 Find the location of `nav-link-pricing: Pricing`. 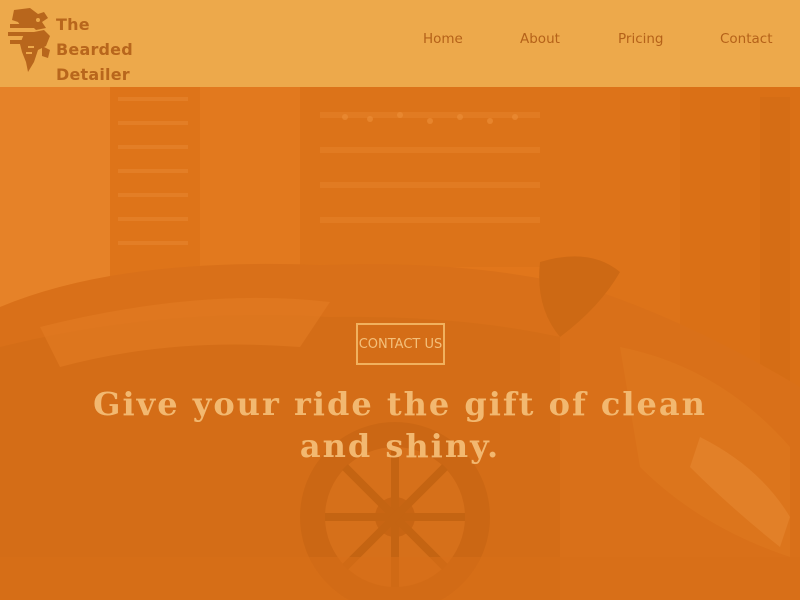

nav-link-pricing: Pricing is located at coordinates (641, 39).